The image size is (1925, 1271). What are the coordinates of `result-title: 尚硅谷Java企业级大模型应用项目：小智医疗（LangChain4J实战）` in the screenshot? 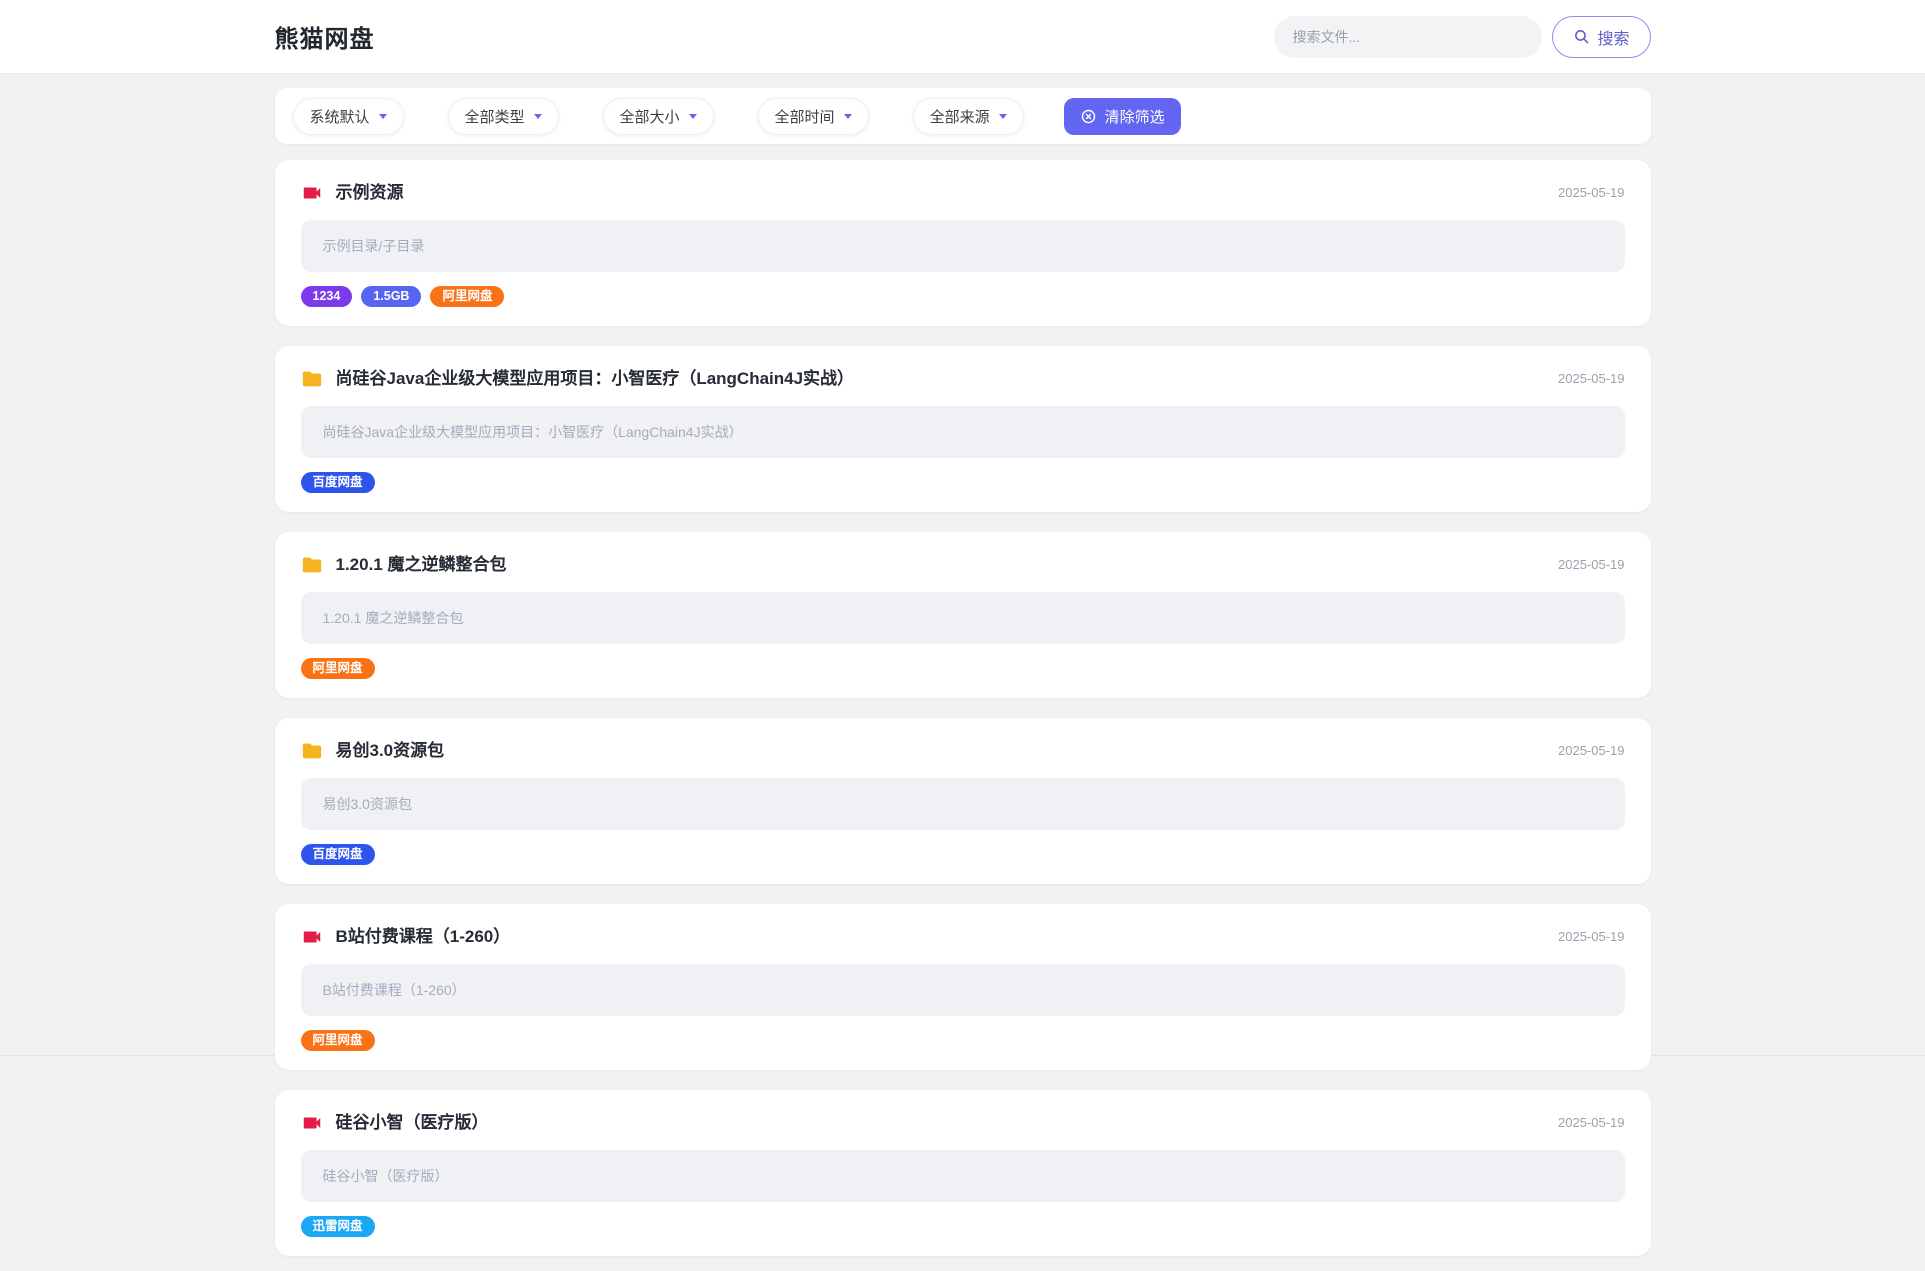 It's located at (595, 378).